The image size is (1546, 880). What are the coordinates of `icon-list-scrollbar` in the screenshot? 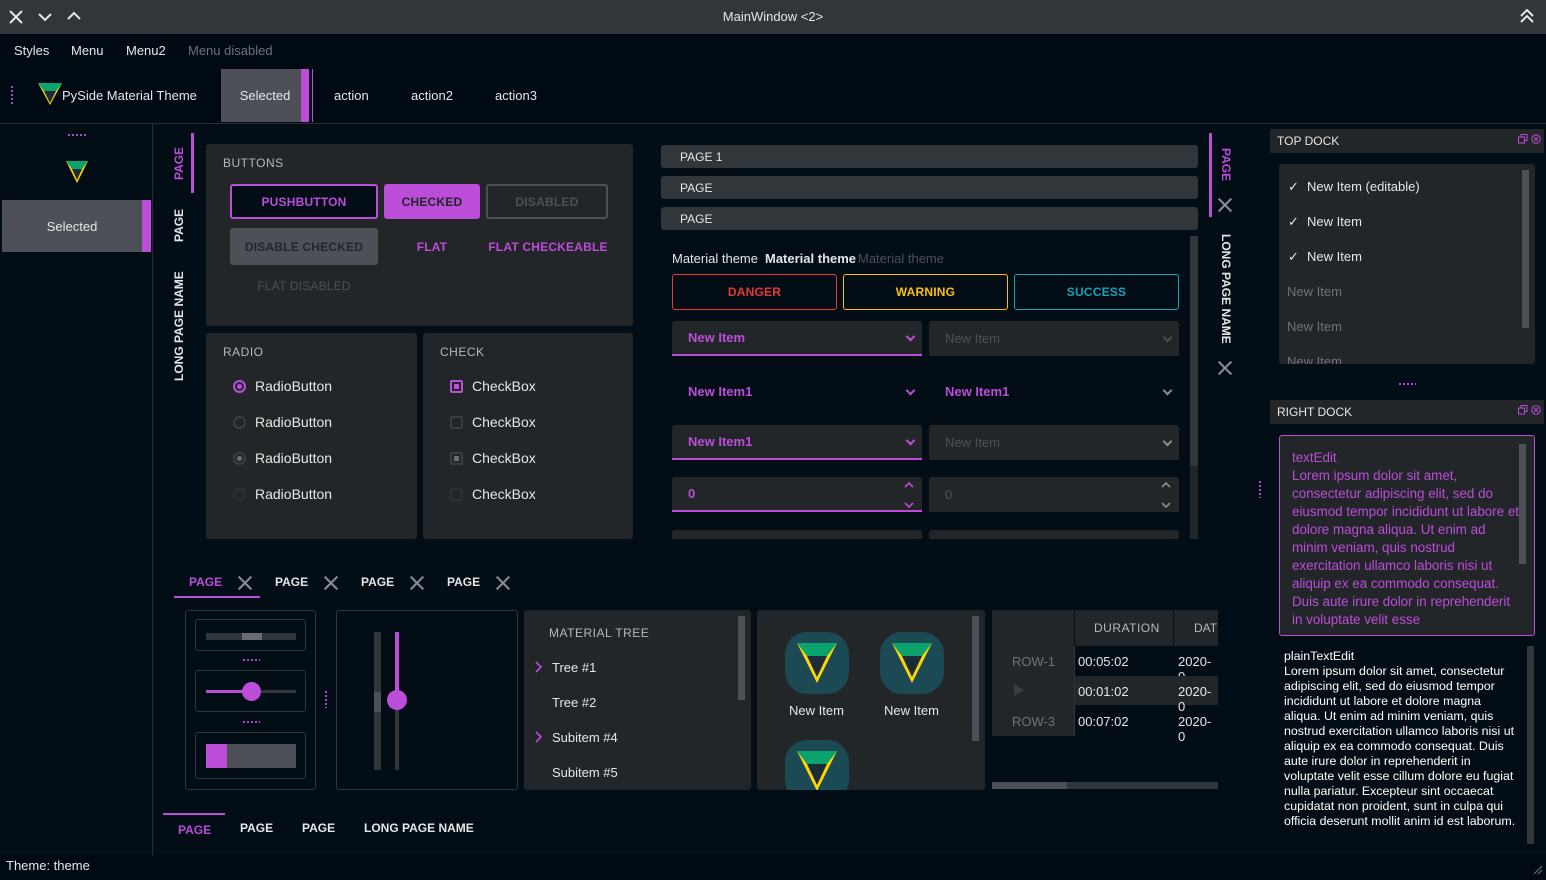 It's located at (975, 678).